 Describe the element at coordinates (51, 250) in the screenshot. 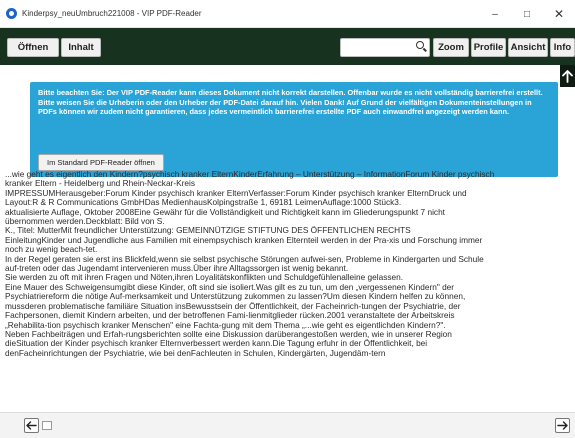

I see `document-line: noch zu wenig beach-tet.` at that location.